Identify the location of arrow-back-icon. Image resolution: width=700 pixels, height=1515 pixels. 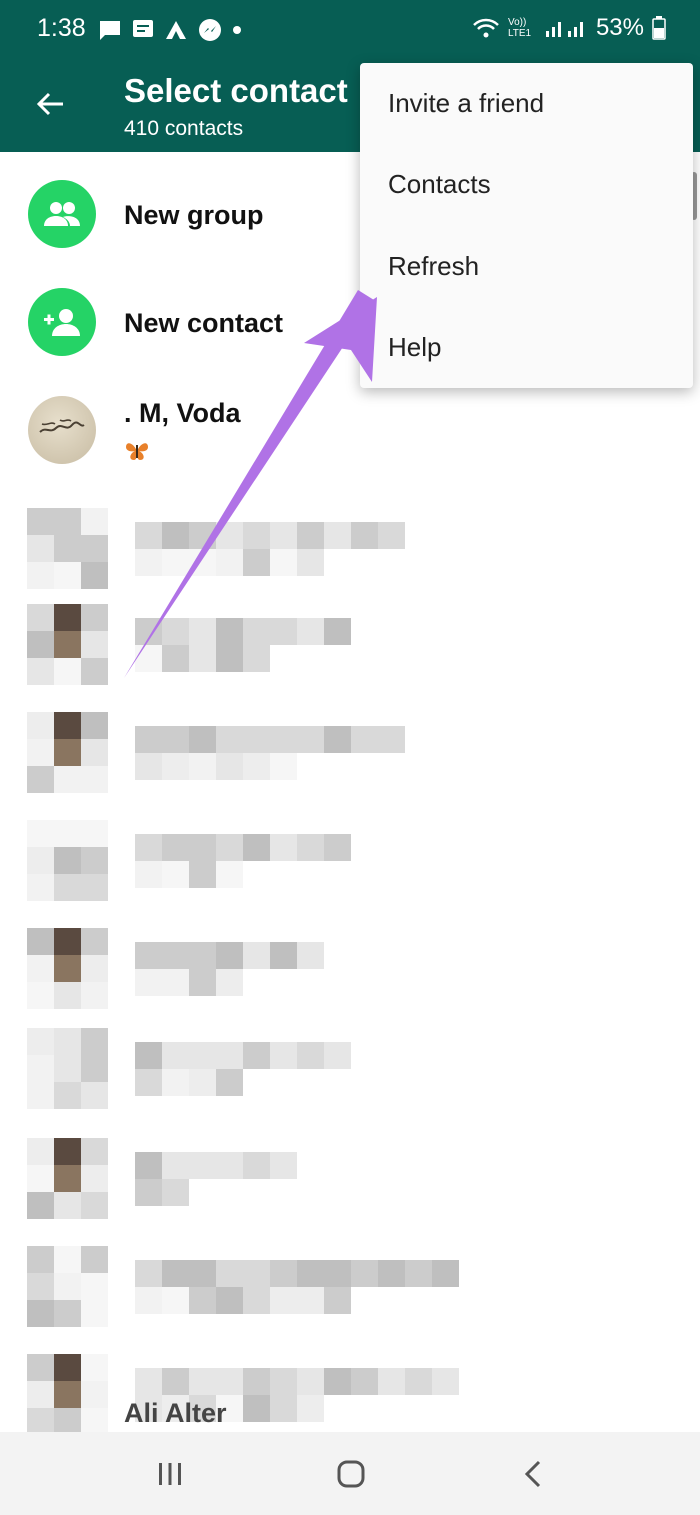
(49, 104).